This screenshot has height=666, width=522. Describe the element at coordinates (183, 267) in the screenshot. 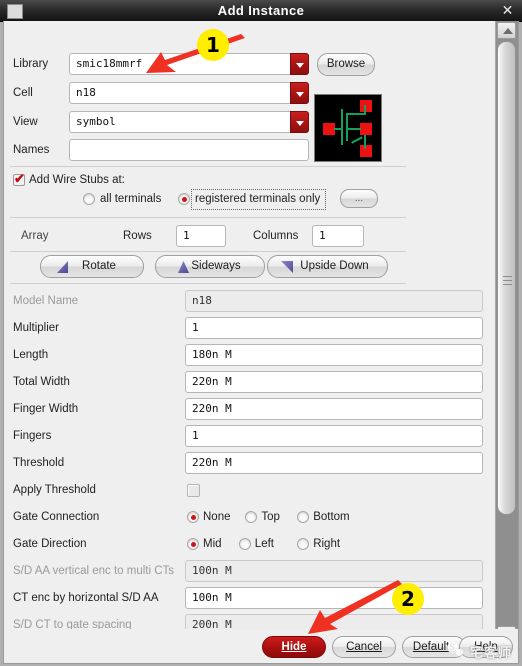

I see `sideways-icon` at that location.